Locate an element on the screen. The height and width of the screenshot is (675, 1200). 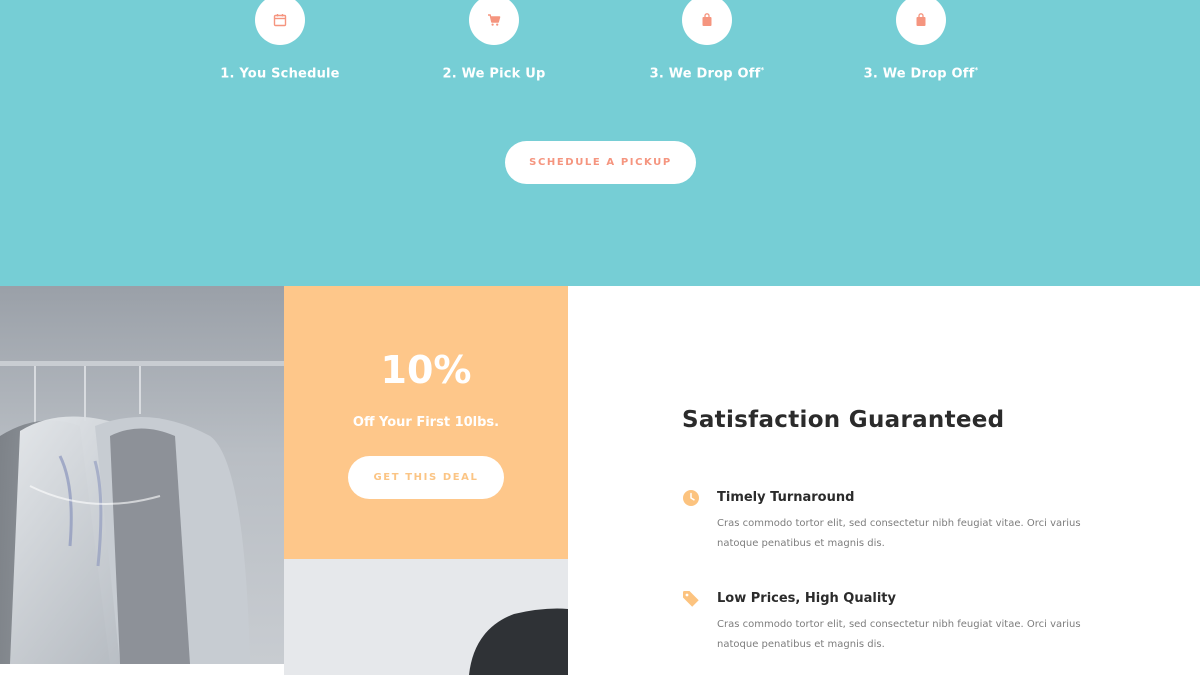
feature-title: Low Prices, High Quality is located at coordinates (806, 598).